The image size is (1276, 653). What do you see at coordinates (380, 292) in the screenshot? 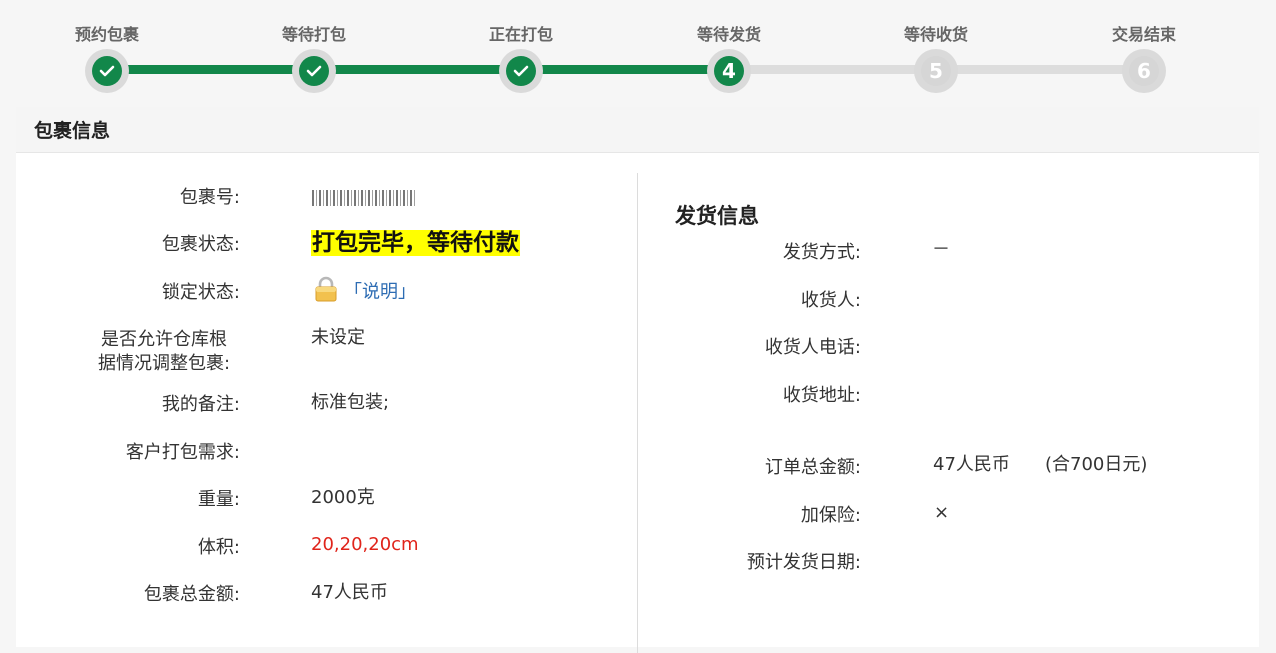
I see `lock-explanation-link: 「说明」` at bounding box center [380, 292].